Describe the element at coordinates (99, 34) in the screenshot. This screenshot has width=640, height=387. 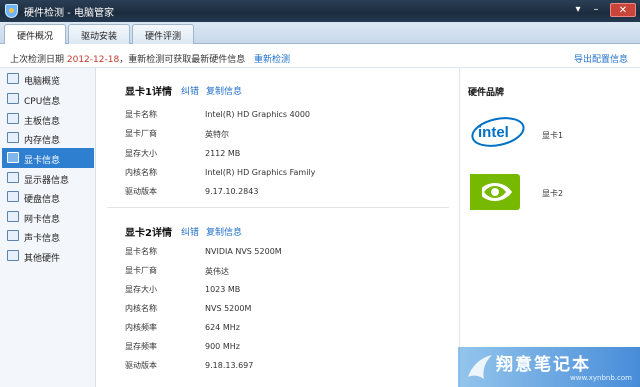
I see `tab-driver-install: 驱动安装` at that location.